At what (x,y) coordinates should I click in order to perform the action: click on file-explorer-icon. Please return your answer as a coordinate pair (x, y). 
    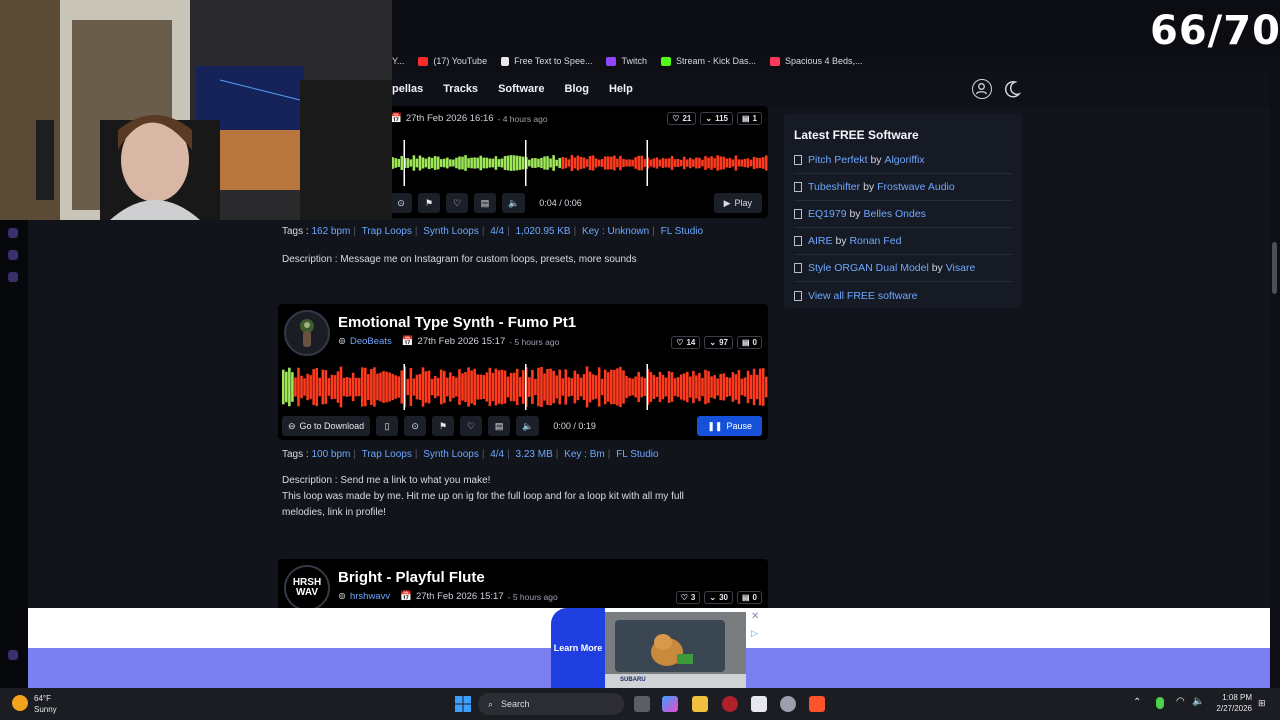
    Looking at the image, I should click on (700, 704).